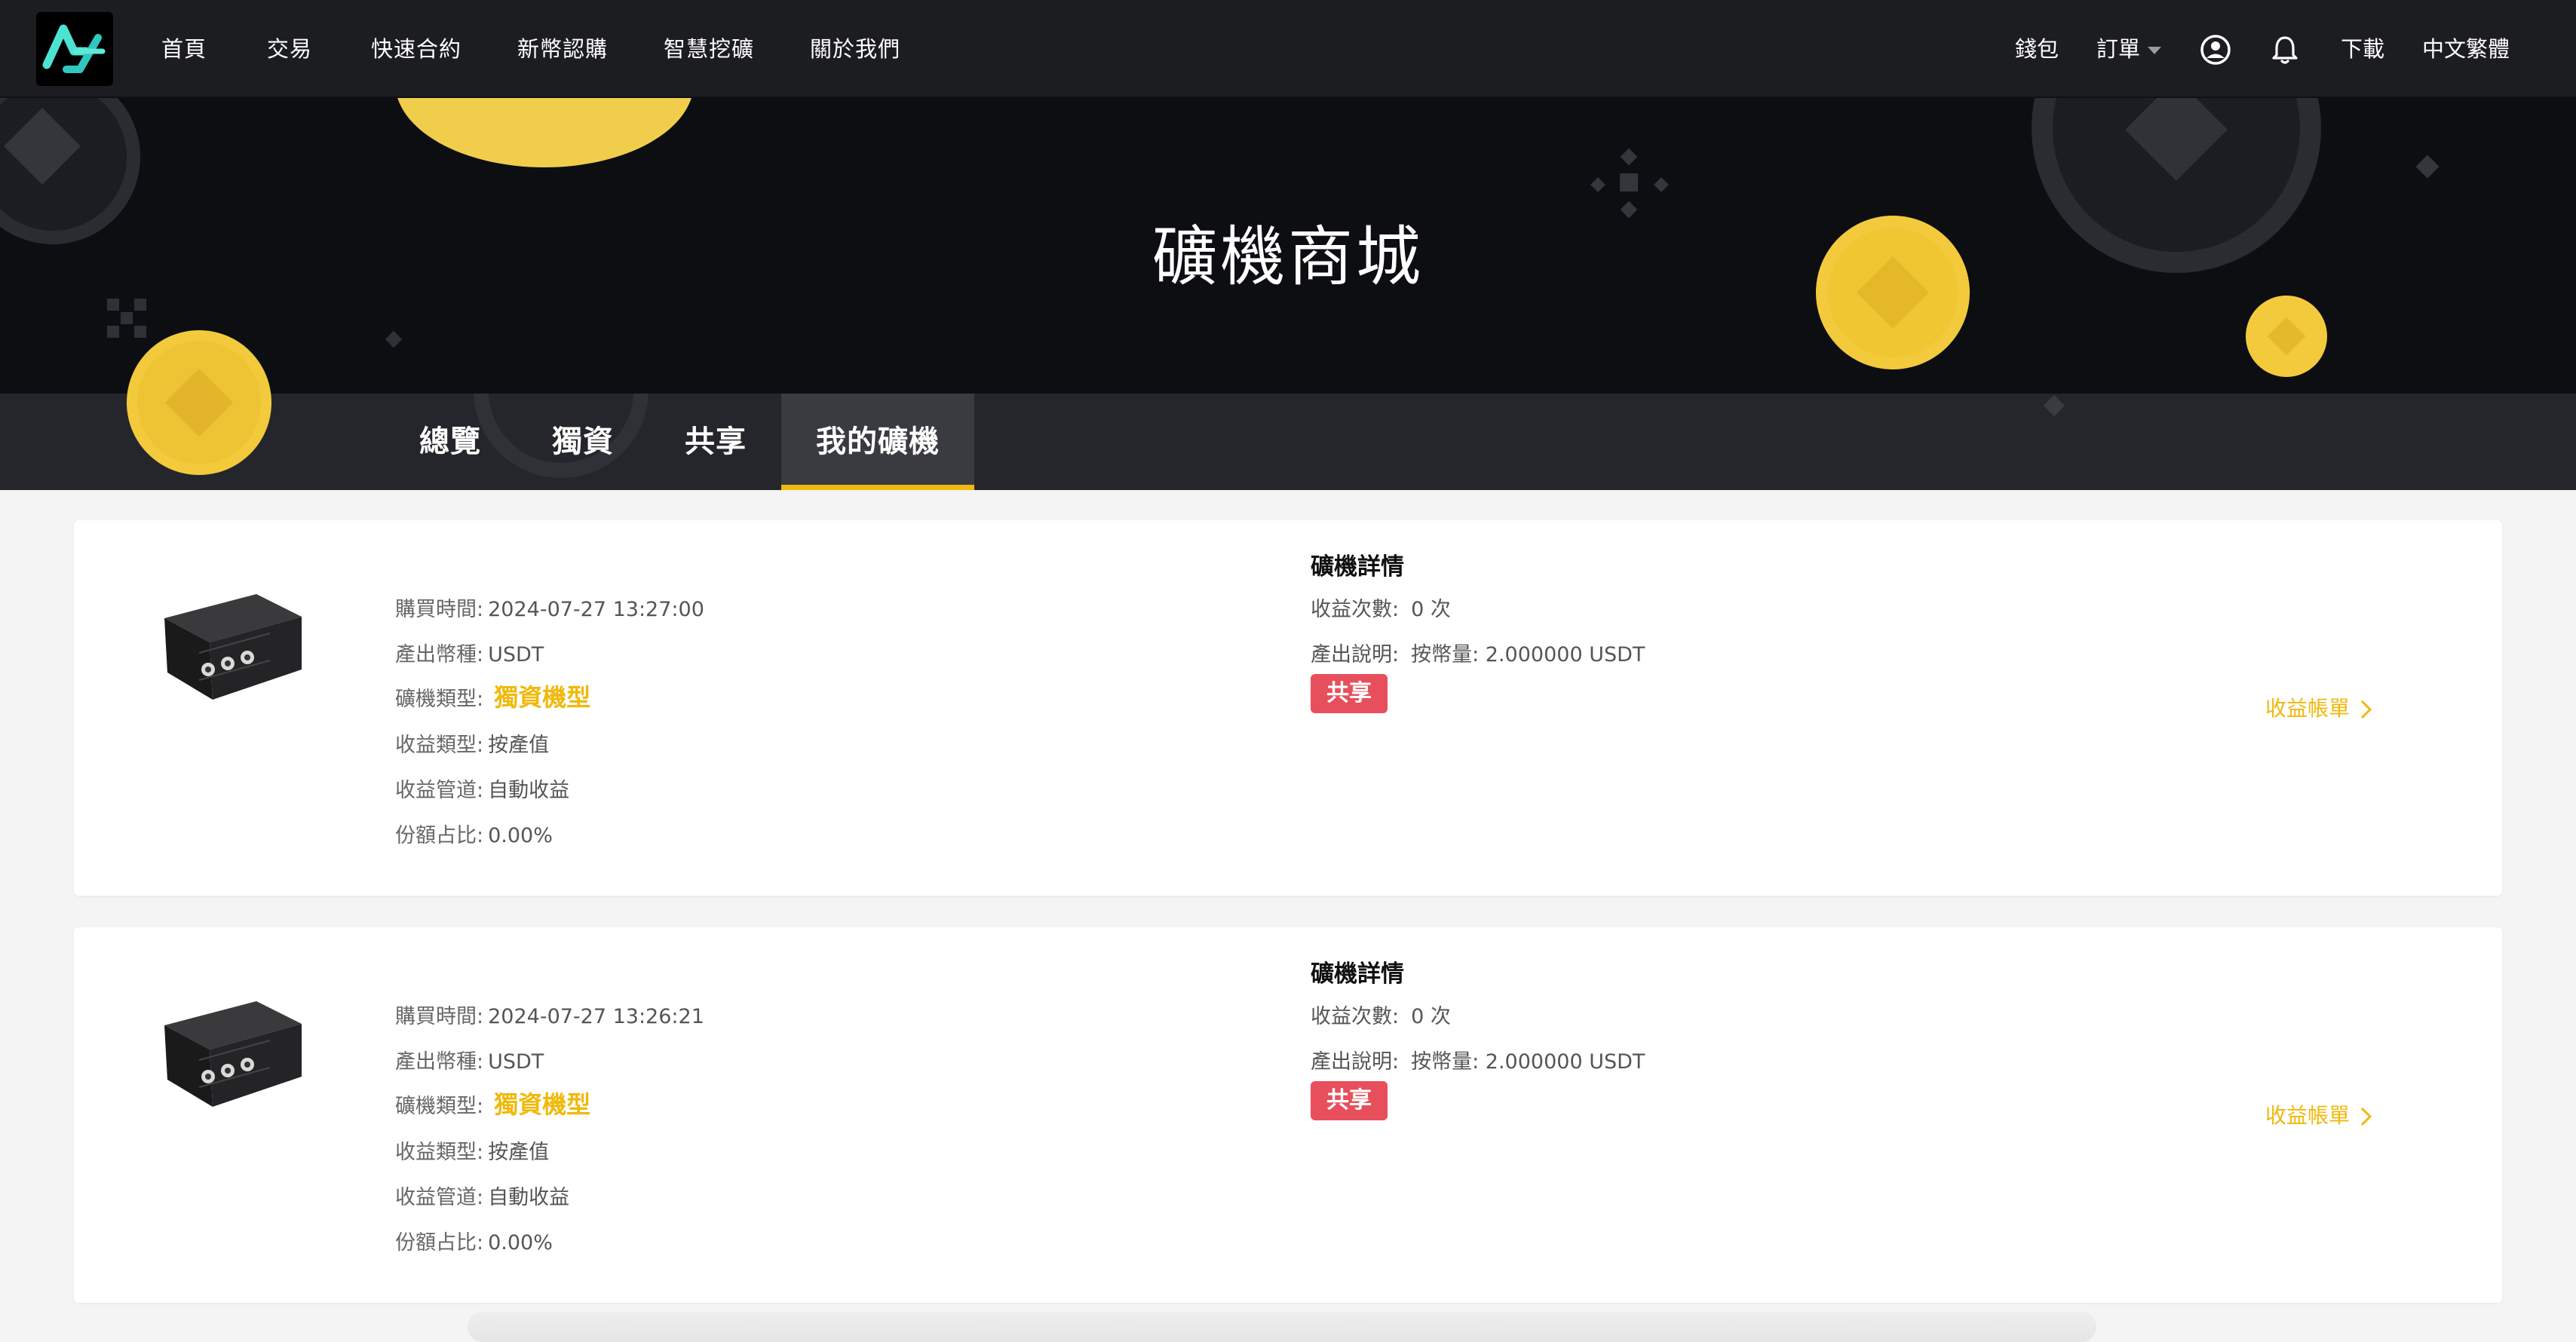 Image resolution: width=2576 pixels, height=1342 pixels. Describe the element at coordinates (2466, 49) in the screenshot. I see `language-selector: 中文繁體` at that location.